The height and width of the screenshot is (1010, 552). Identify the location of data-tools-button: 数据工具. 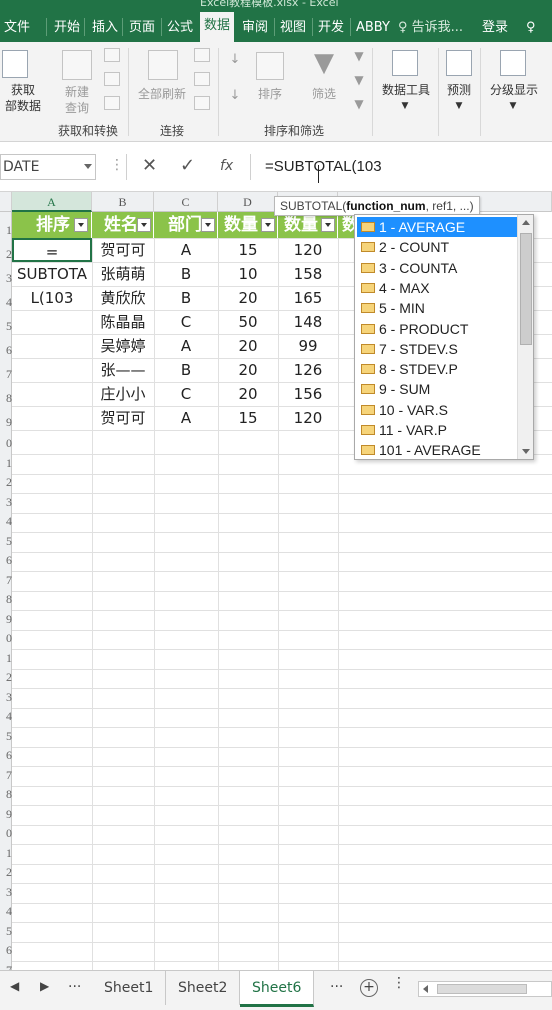
(406, 90).